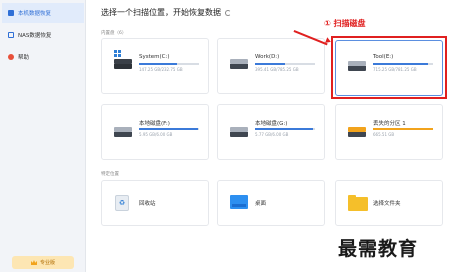 This screenshot has height=272, width=454. I want to click on upgrade-button: 专业版, so click(43, 262).